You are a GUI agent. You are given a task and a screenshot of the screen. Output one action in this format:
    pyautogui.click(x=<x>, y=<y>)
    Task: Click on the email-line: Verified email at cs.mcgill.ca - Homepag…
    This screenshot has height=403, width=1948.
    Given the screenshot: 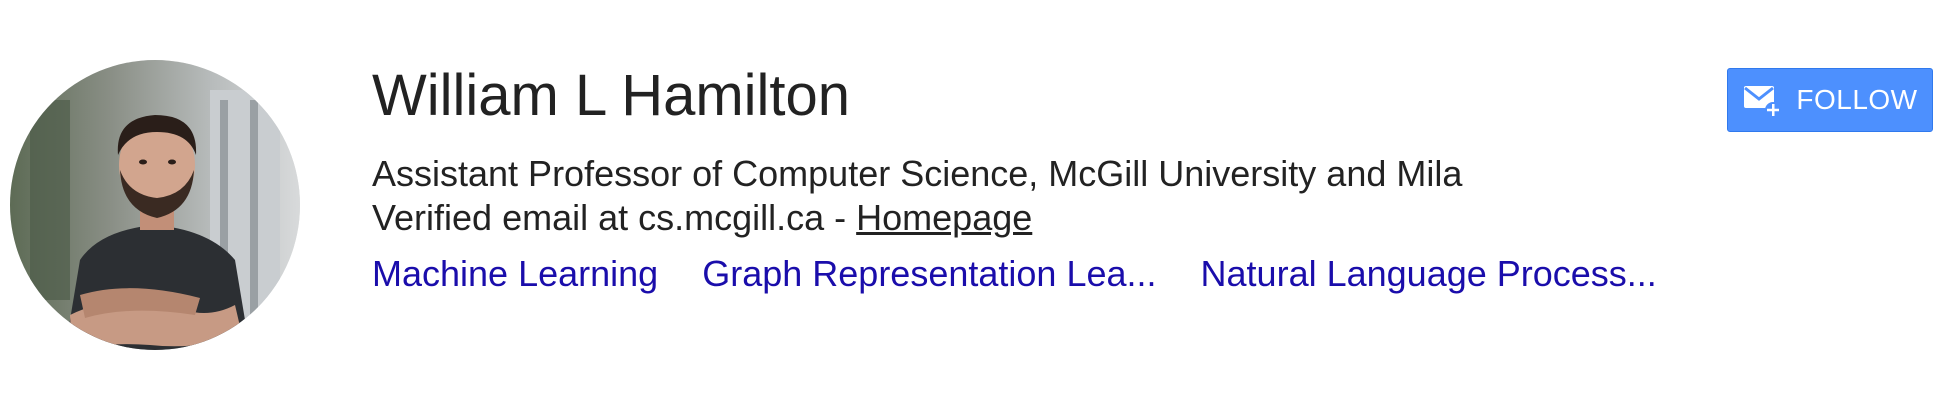 What is the action you would take?
    pyautogui.click(x=1022, y=218)
    